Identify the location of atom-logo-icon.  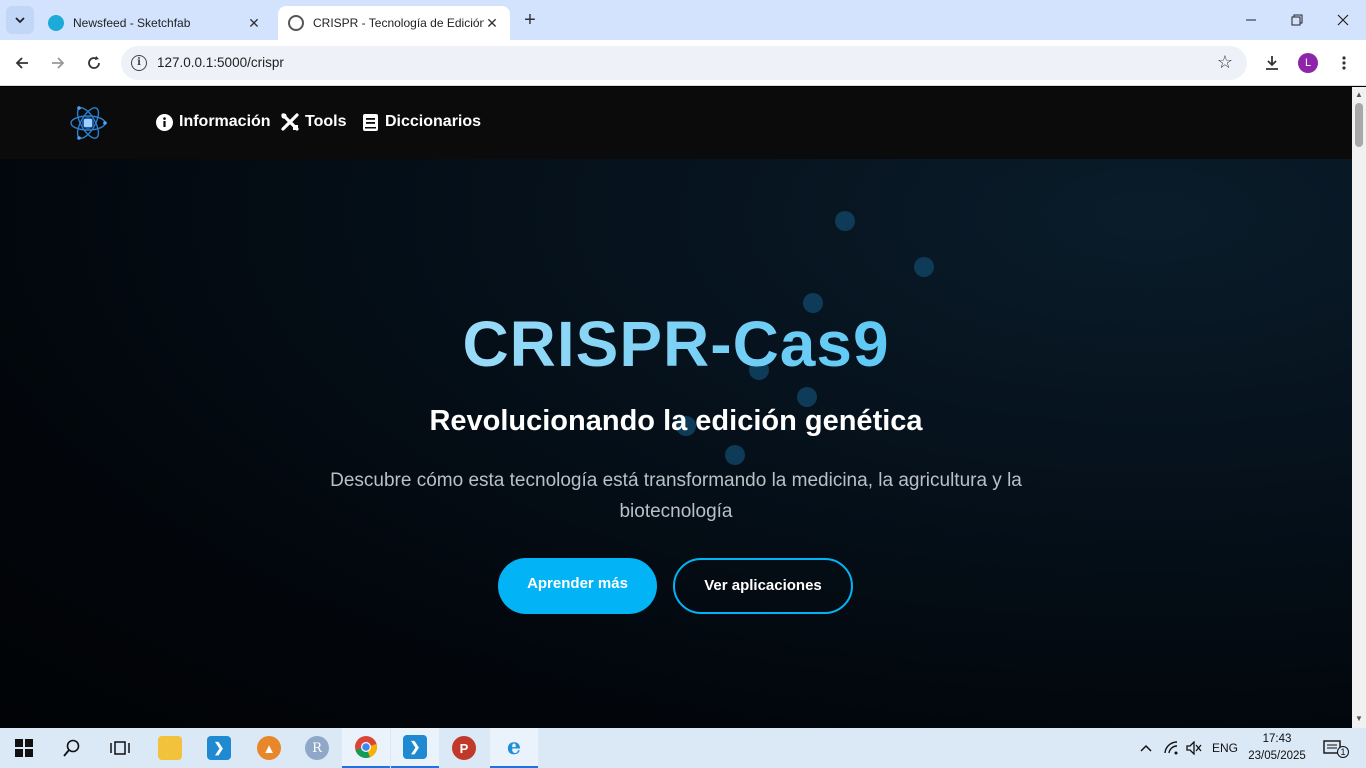
(88, 123).